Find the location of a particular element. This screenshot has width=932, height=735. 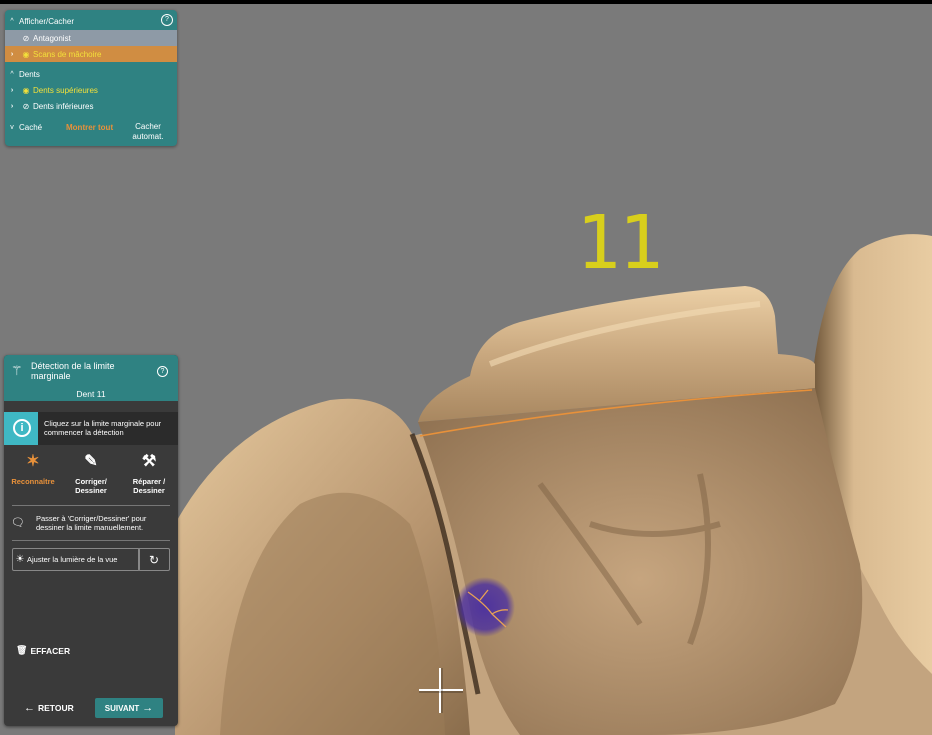

visibility-header: ^ Afficher/Cacher is located at coordinates (91, 21).